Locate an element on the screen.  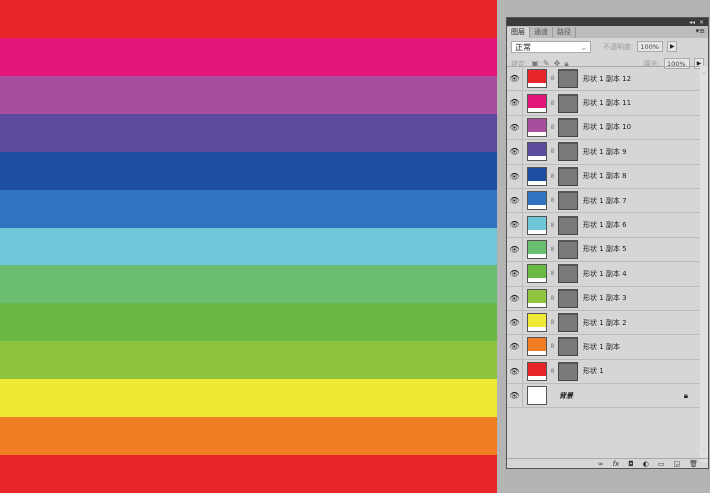
layer-name: 形状 1 副本 8 is located at coordinates (605, 176).